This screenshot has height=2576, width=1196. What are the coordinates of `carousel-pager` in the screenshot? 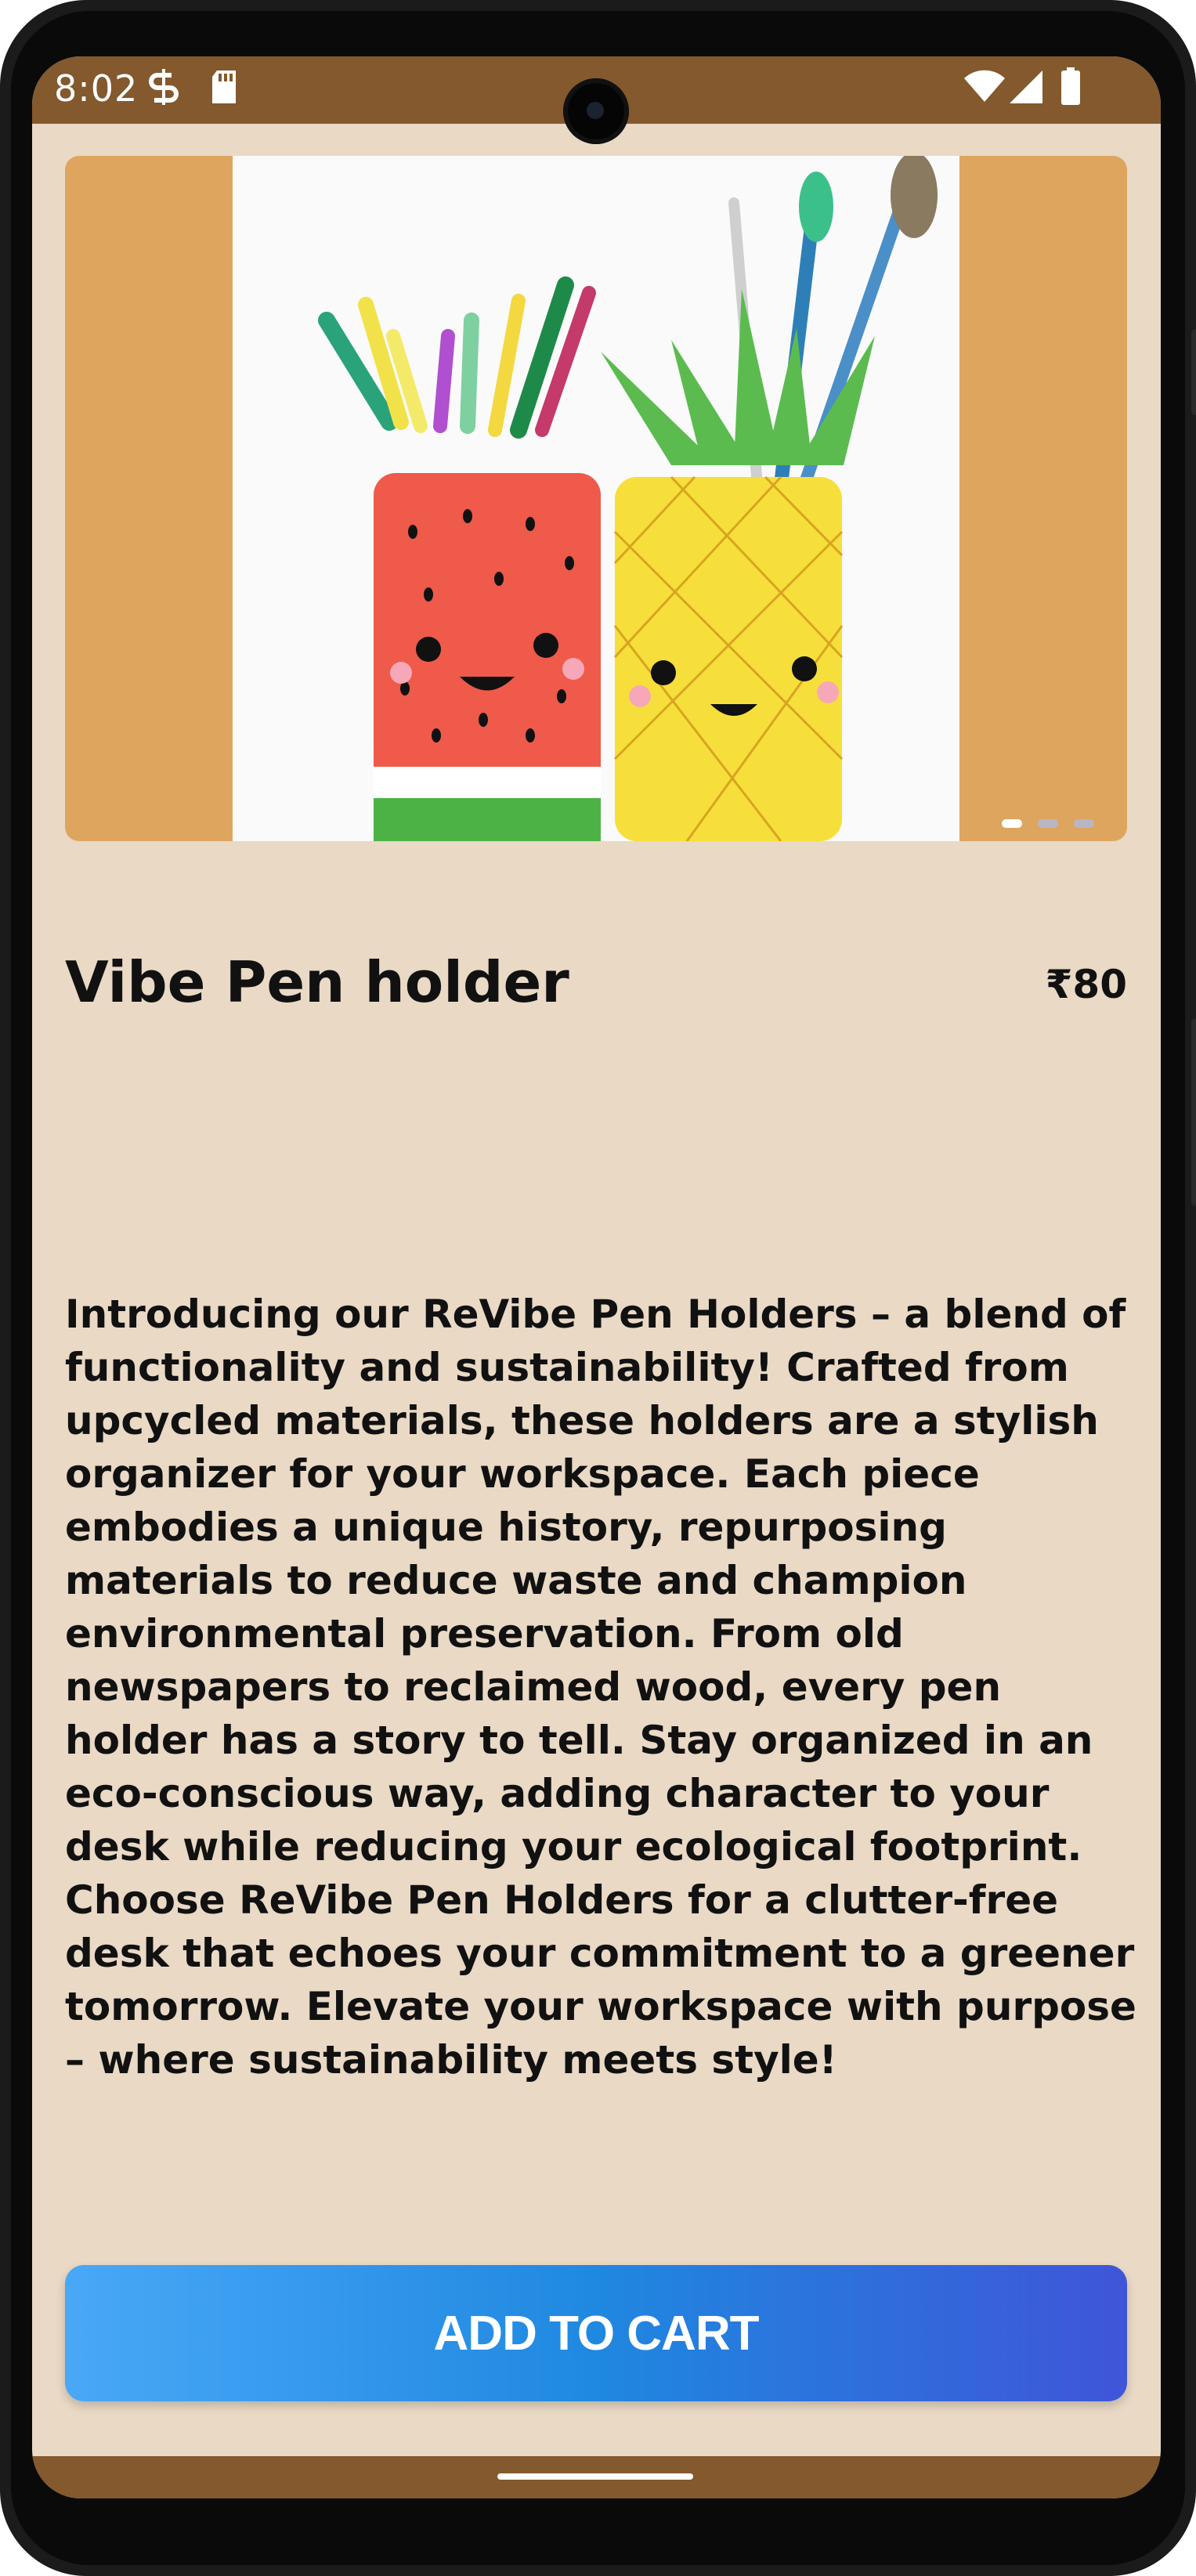 It's located at (1048, 823).